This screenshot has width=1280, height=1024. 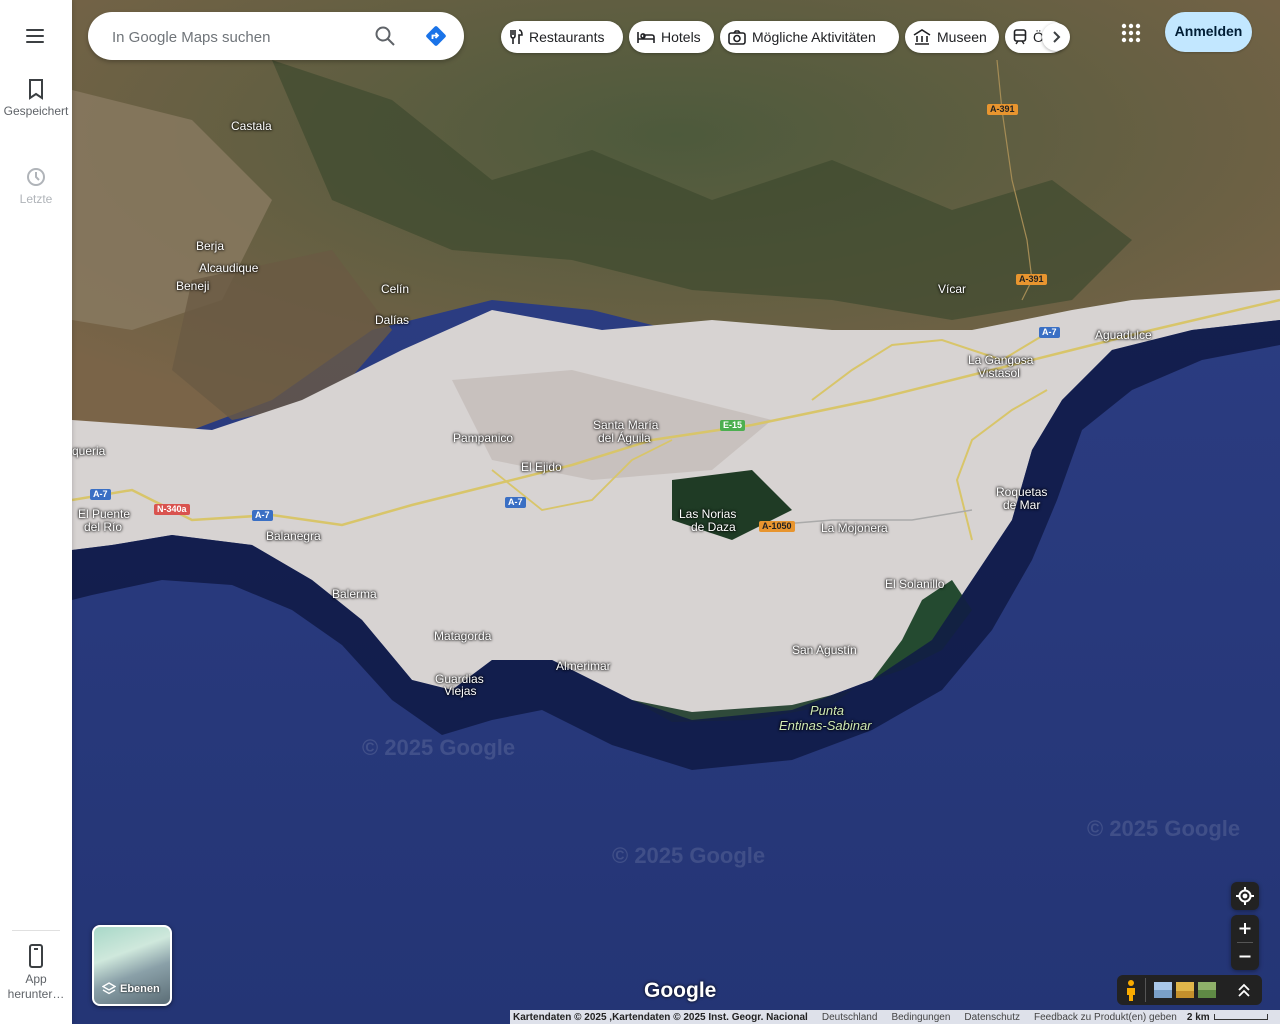 What do you see at coordinates (88, 451) in the screenshot?
I see `place-label: queria` at bounding box center [88, 451].